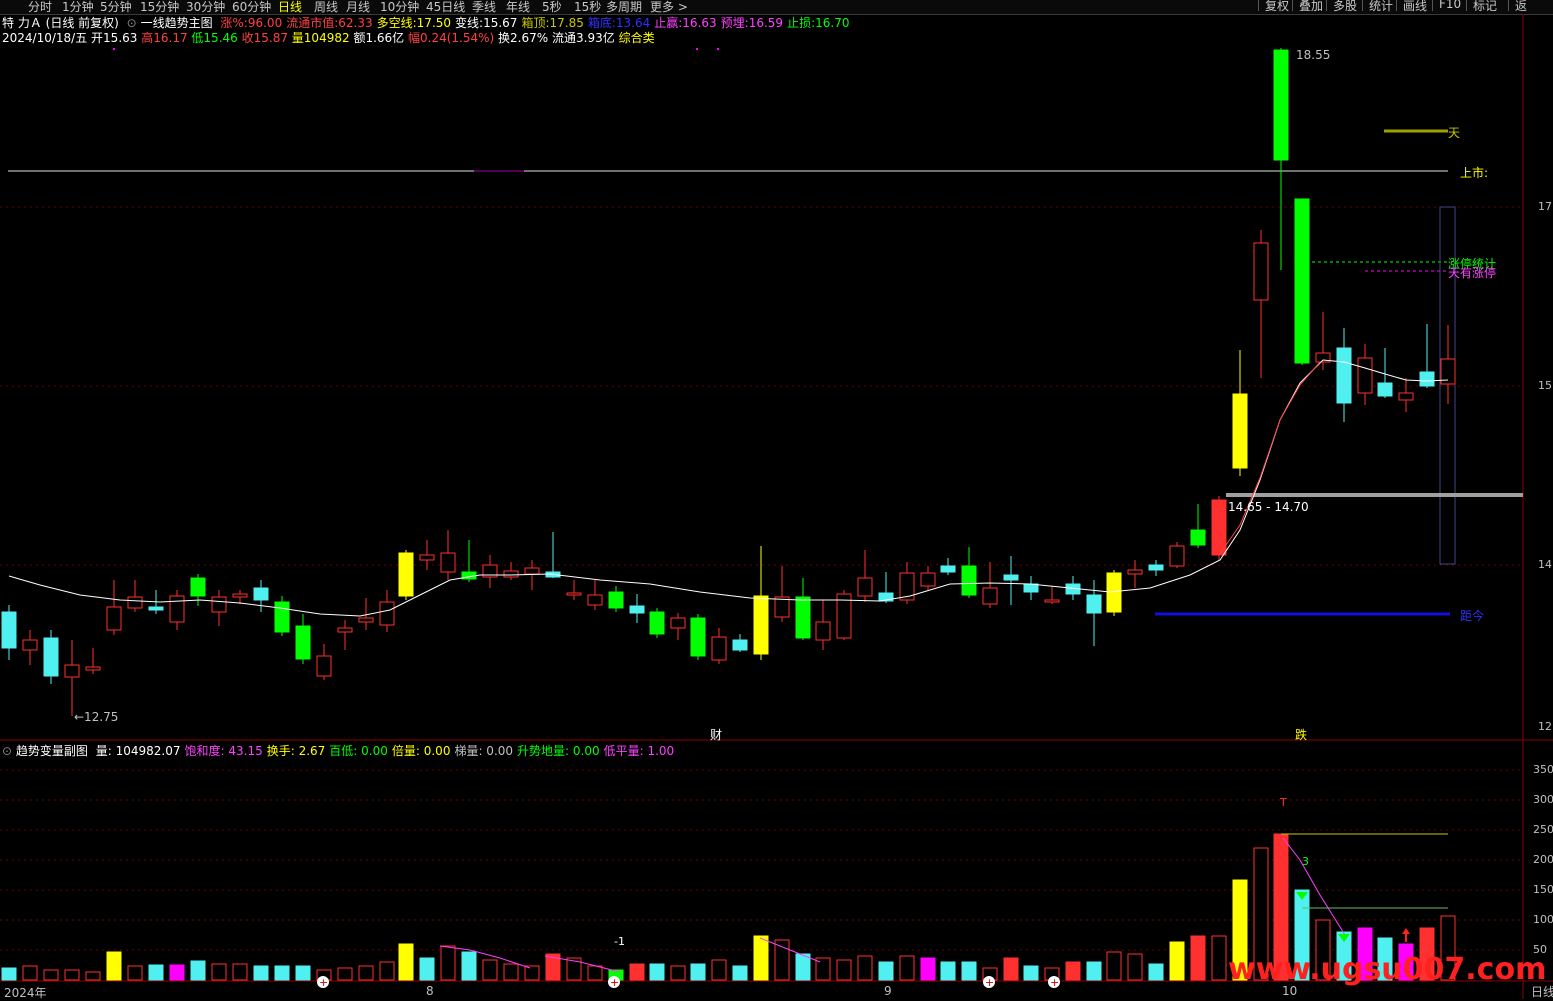  What do you see at coordinates (716, 734) in the screenshot?
I see `event-cai-label: 财` at bounding box center [716, 734].